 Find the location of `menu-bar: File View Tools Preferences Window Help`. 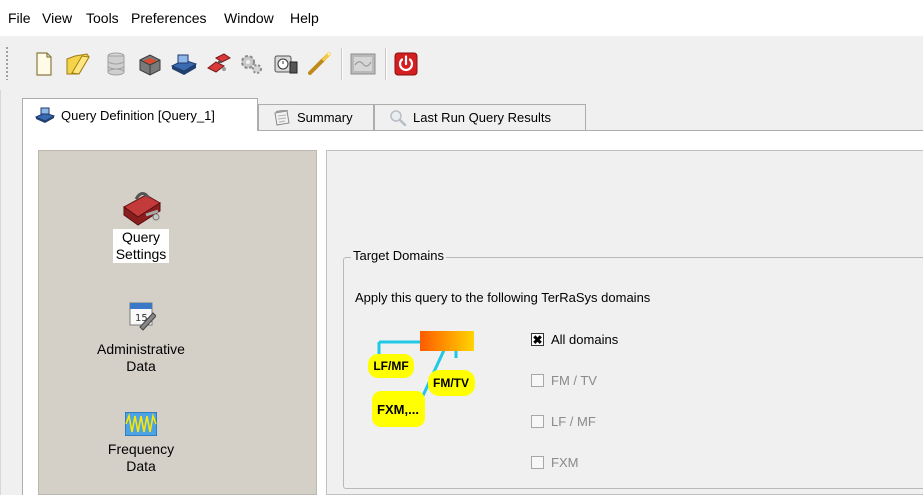

menu-bar: File View Tools Preferences Window Help is located at coordinates (461, 18).